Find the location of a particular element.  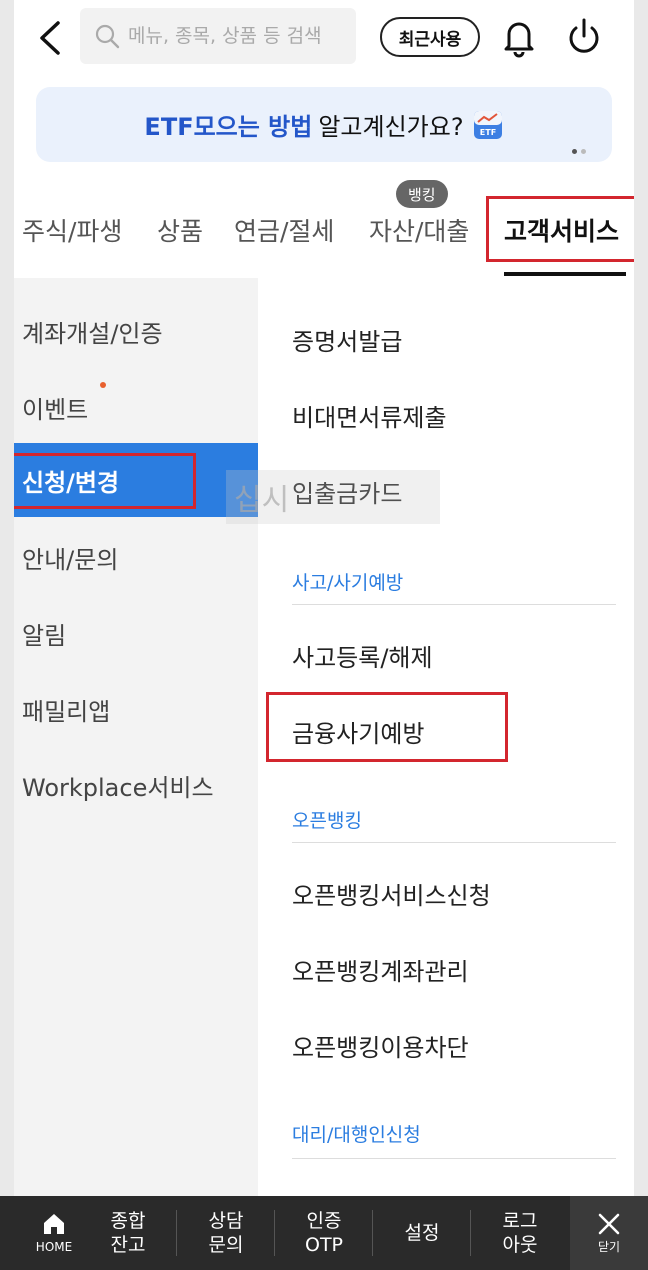

etf-icon-text: ETF is located at coordinates (487, 132).